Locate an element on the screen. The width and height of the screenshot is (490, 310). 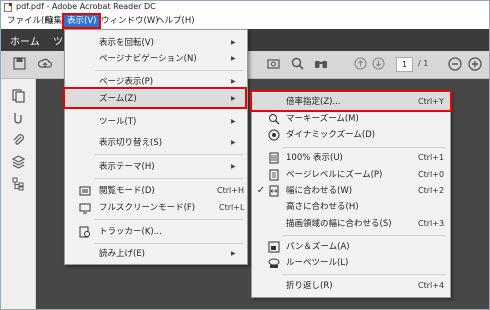
fit-page-icon is located at coordinates (274, 175).